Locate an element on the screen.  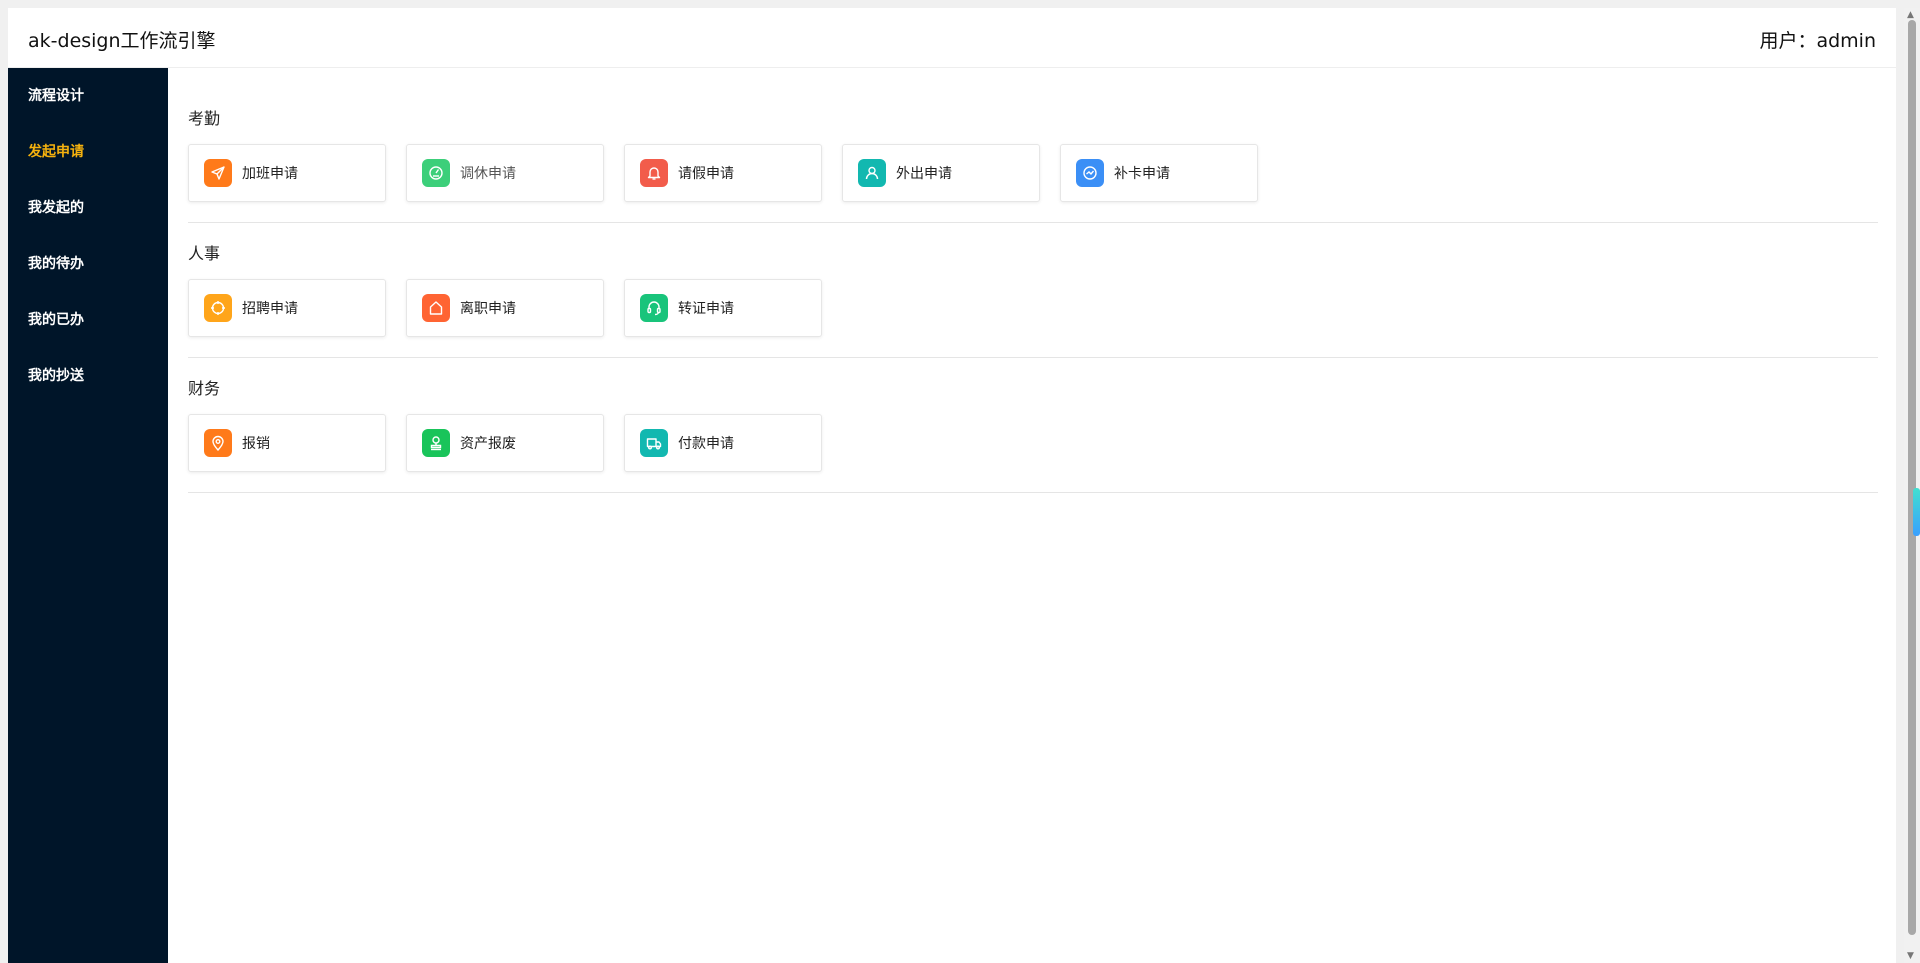
app-card-compensatory-leave: 调休申请 is located at coordinates (505, 173).